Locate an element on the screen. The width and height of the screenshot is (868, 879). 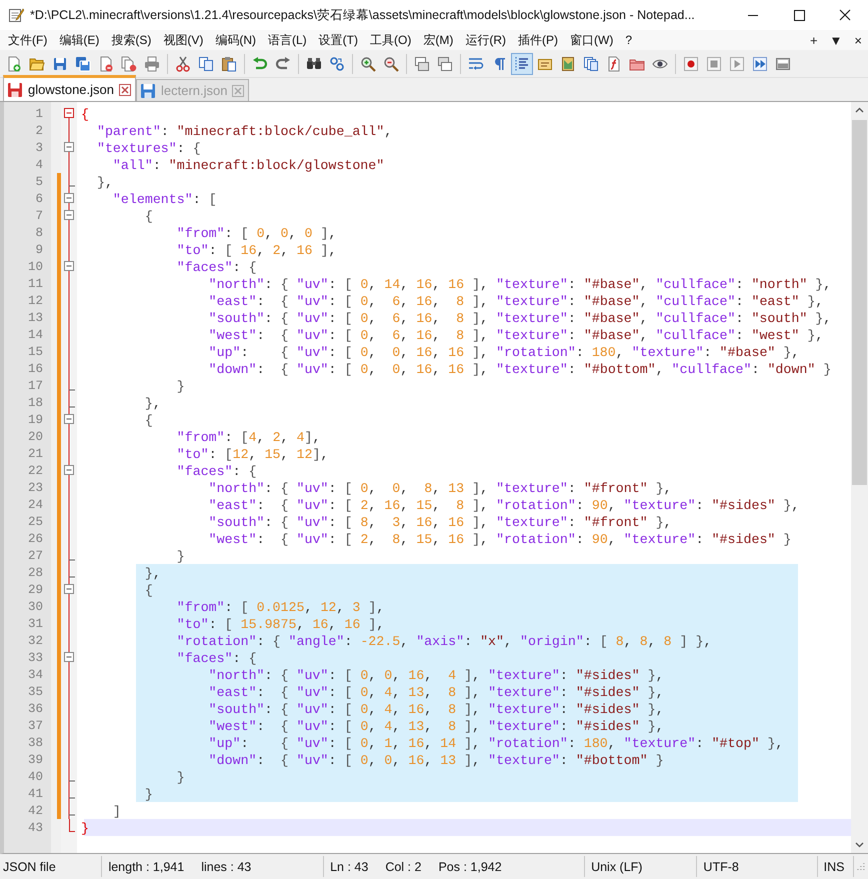
code-line: ] is located at coordinates (116, 811).